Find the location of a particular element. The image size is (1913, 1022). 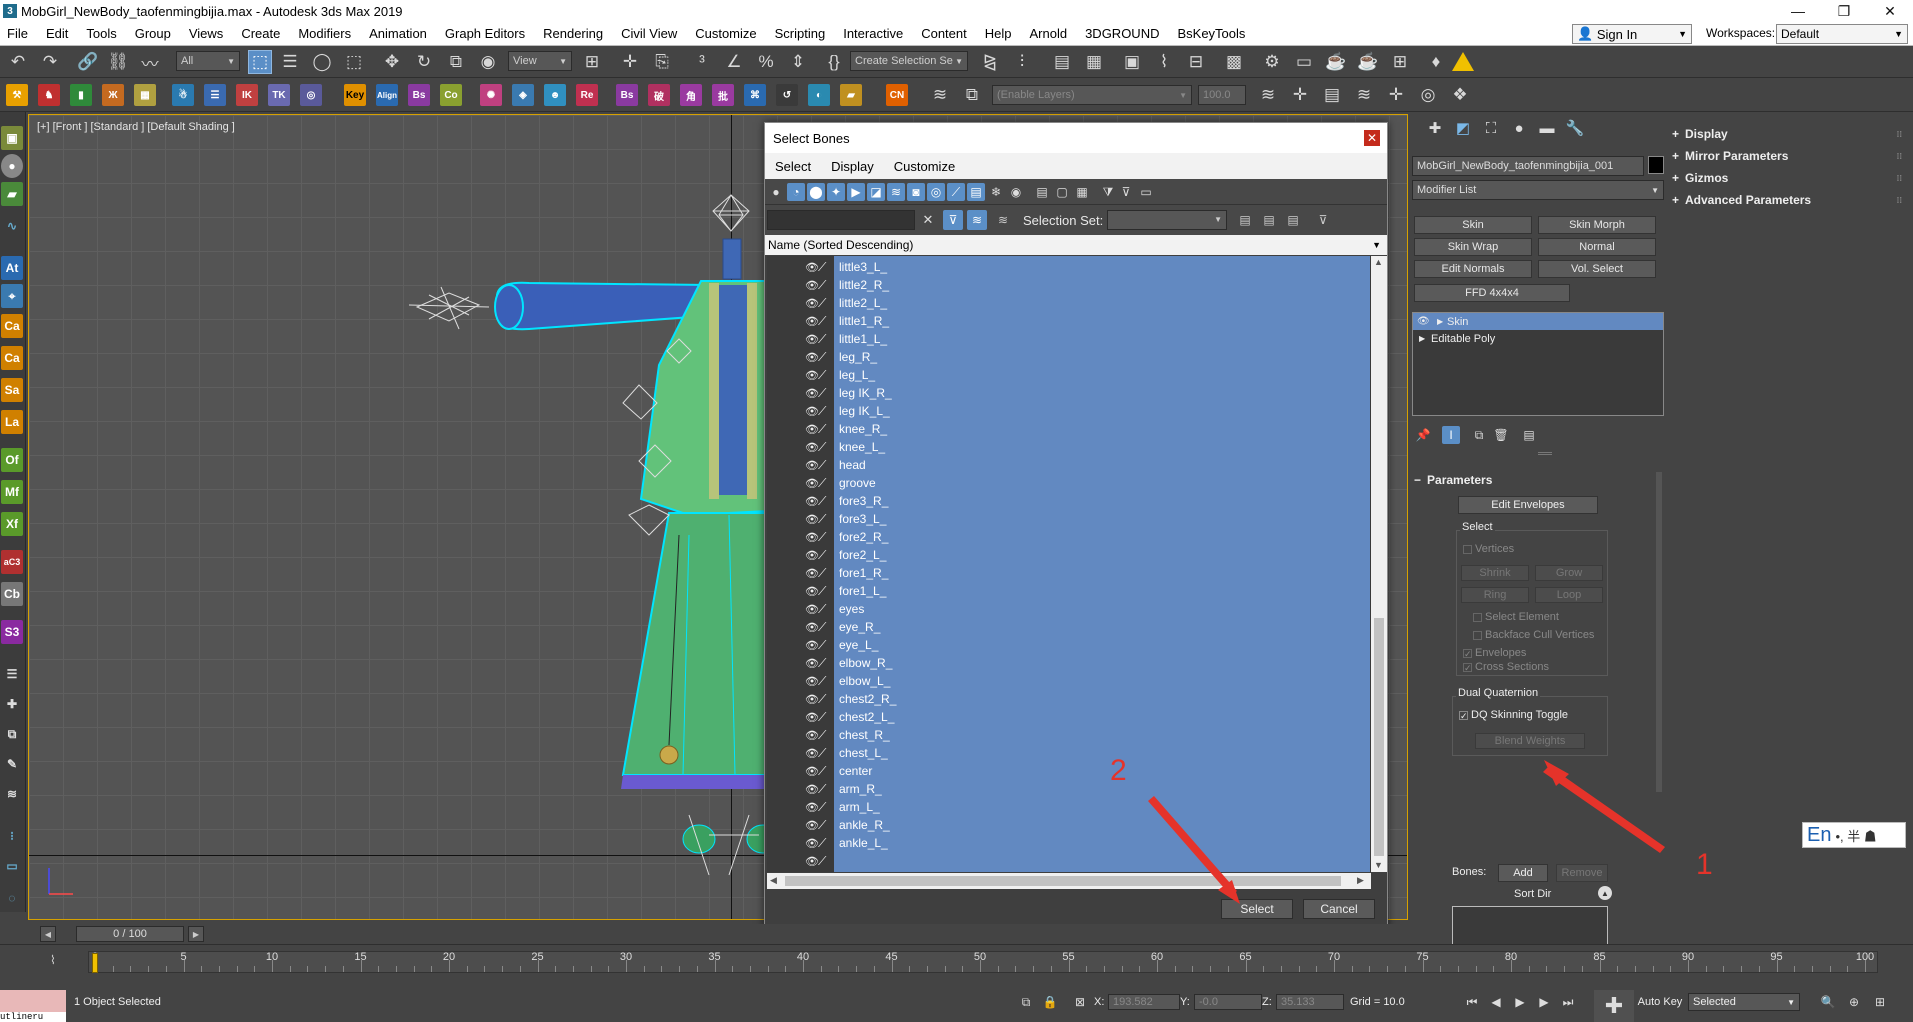

render-setup-icon: ⚙ is located at coordinates (1272, 62).